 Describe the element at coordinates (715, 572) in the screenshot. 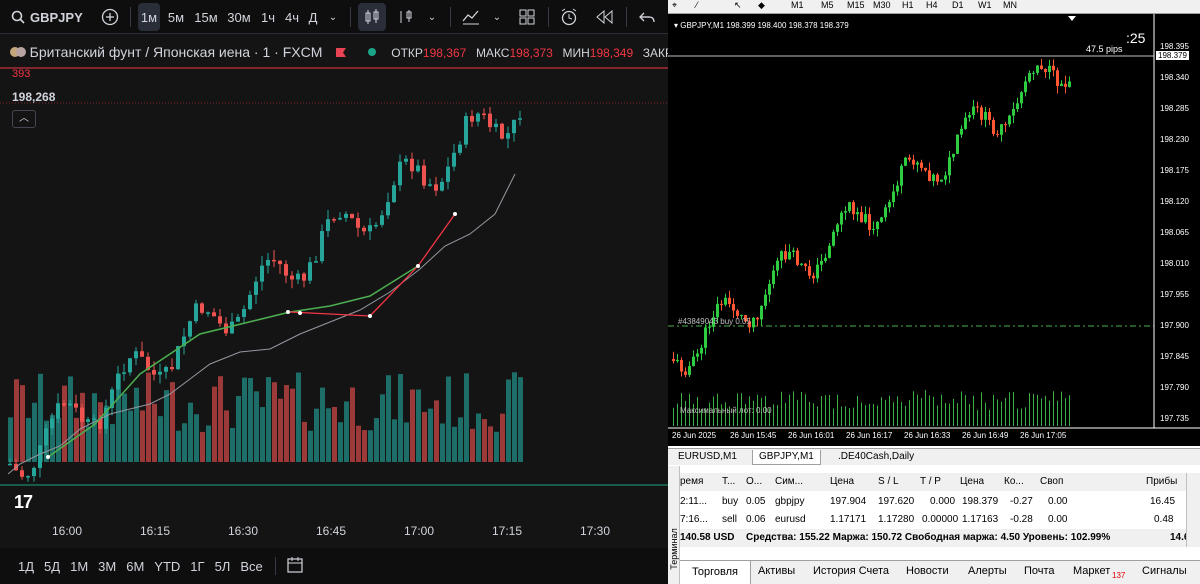

I see `tab-trade: Торговля` at that location.